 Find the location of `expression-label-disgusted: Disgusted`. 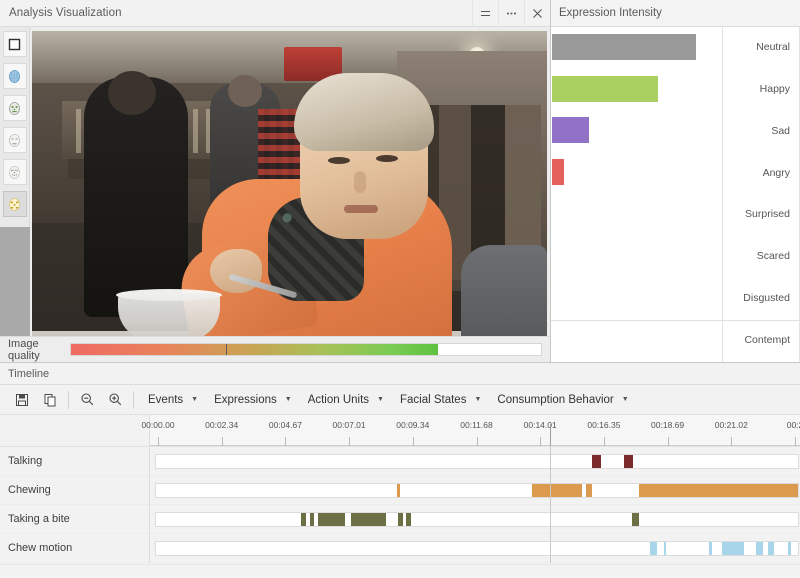

expression-label-disgusted: Disgusted is located at coordinates (766, 298).